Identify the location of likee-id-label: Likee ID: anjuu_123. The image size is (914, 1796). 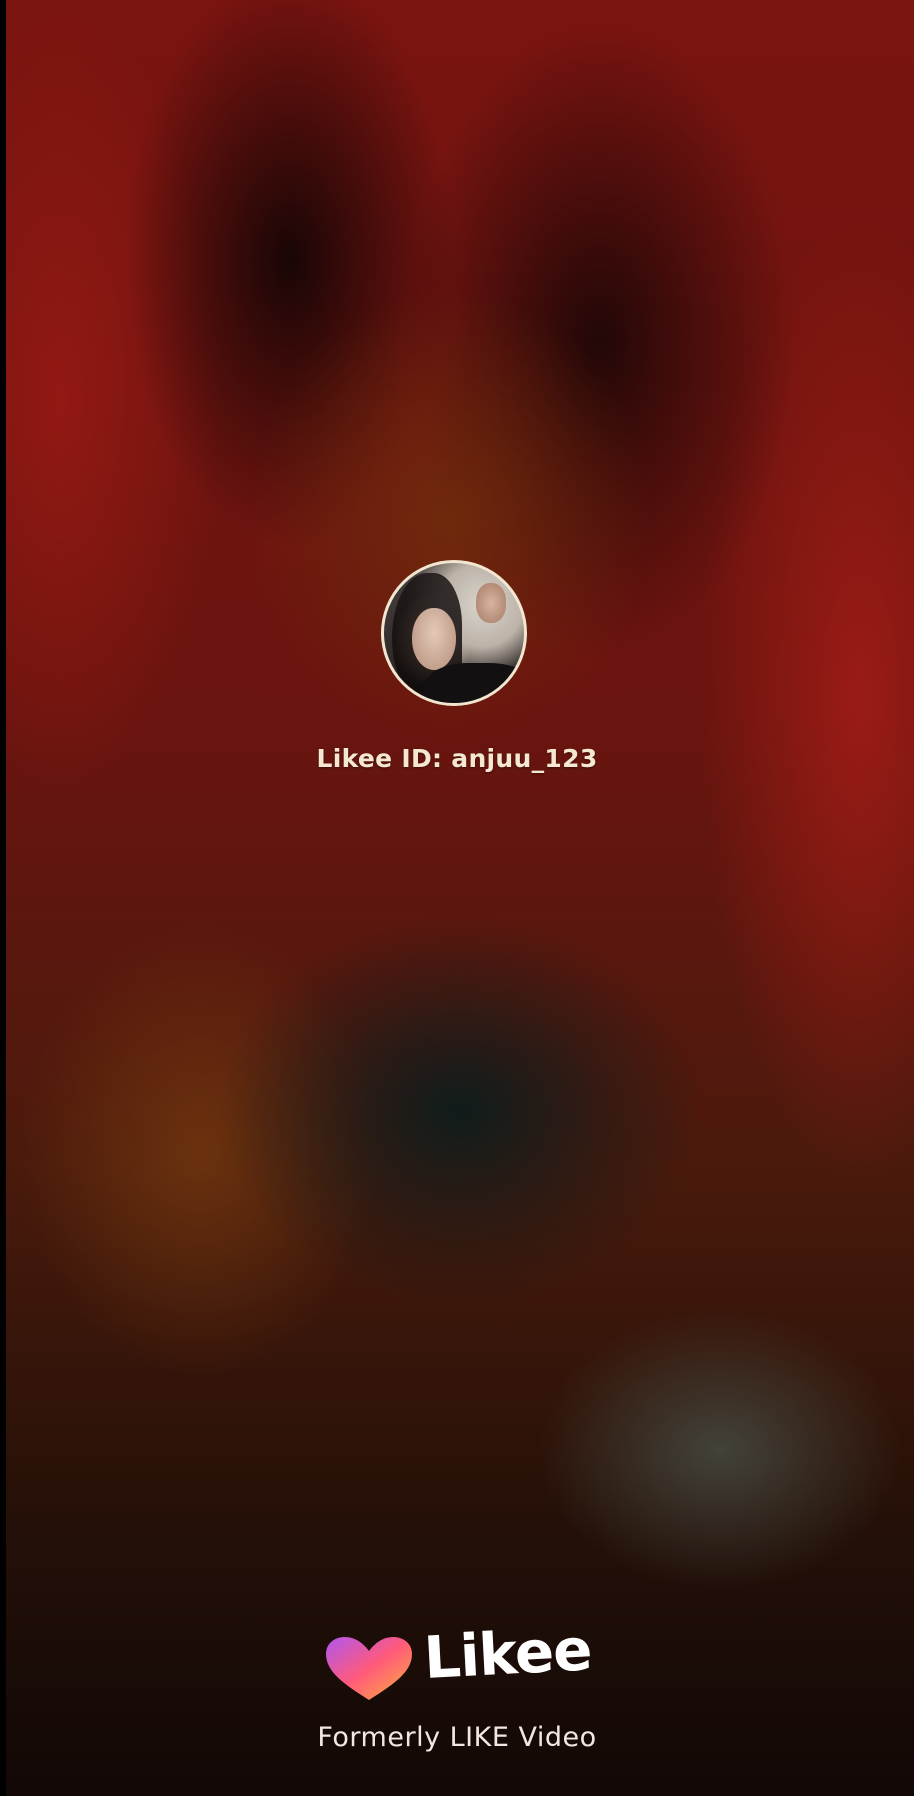
(457, 758).